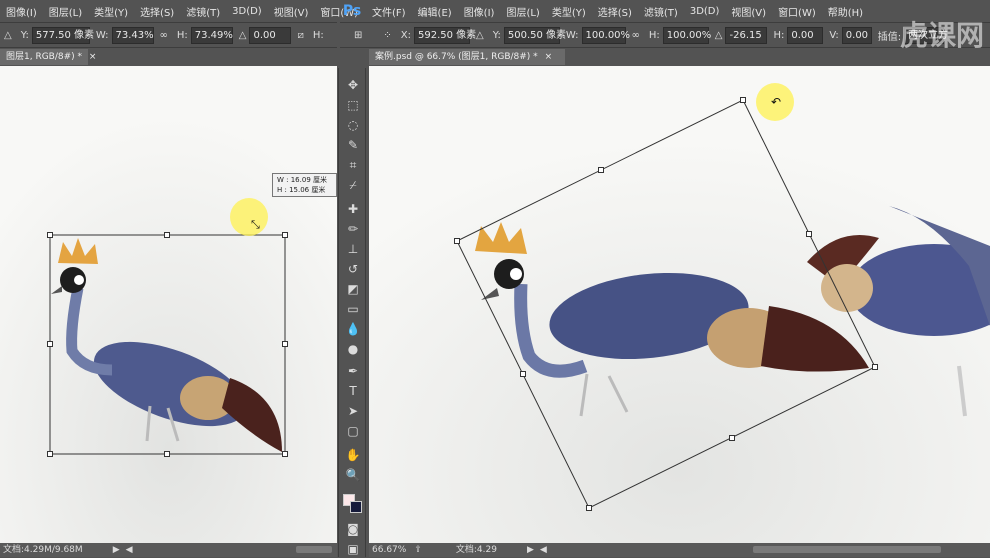 This screenshot has width=990, height=558. What do you see at coordinates (314, 549) in the screenshot?
I see `left-hscroll-thumb` at bounding box center [314, 549].